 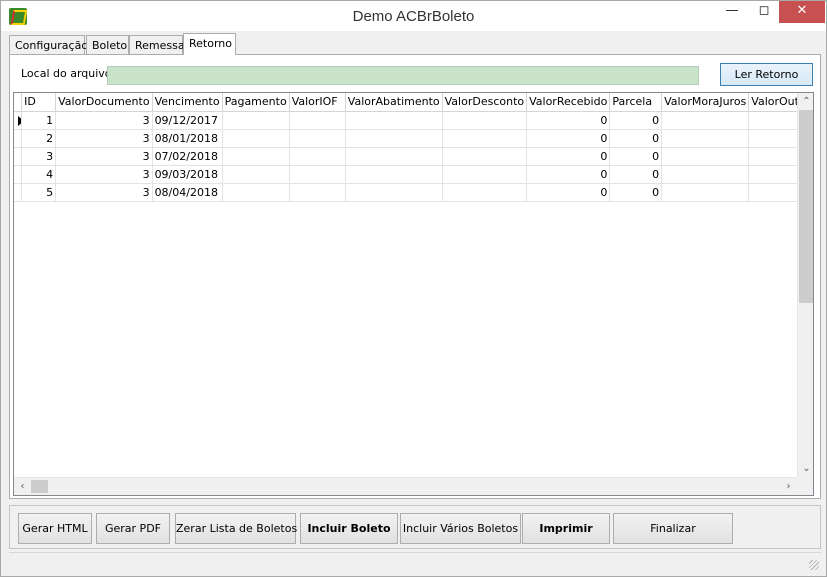 I want to click on gerar-html-button: Gerar HTML, so click(x=55, y=528).